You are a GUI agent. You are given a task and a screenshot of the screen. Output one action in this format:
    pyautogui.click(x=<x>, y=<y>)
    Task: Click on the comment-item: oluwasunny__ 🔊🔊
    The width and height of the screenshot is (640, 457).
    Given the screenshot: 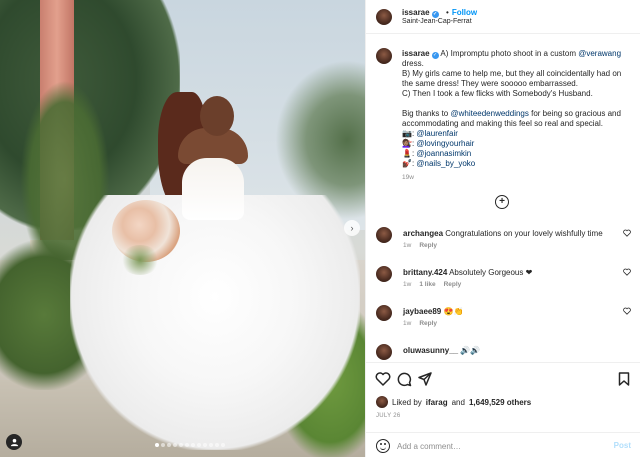 What is the action you would take?
    pyautogui.click(x=503, y=353)
    